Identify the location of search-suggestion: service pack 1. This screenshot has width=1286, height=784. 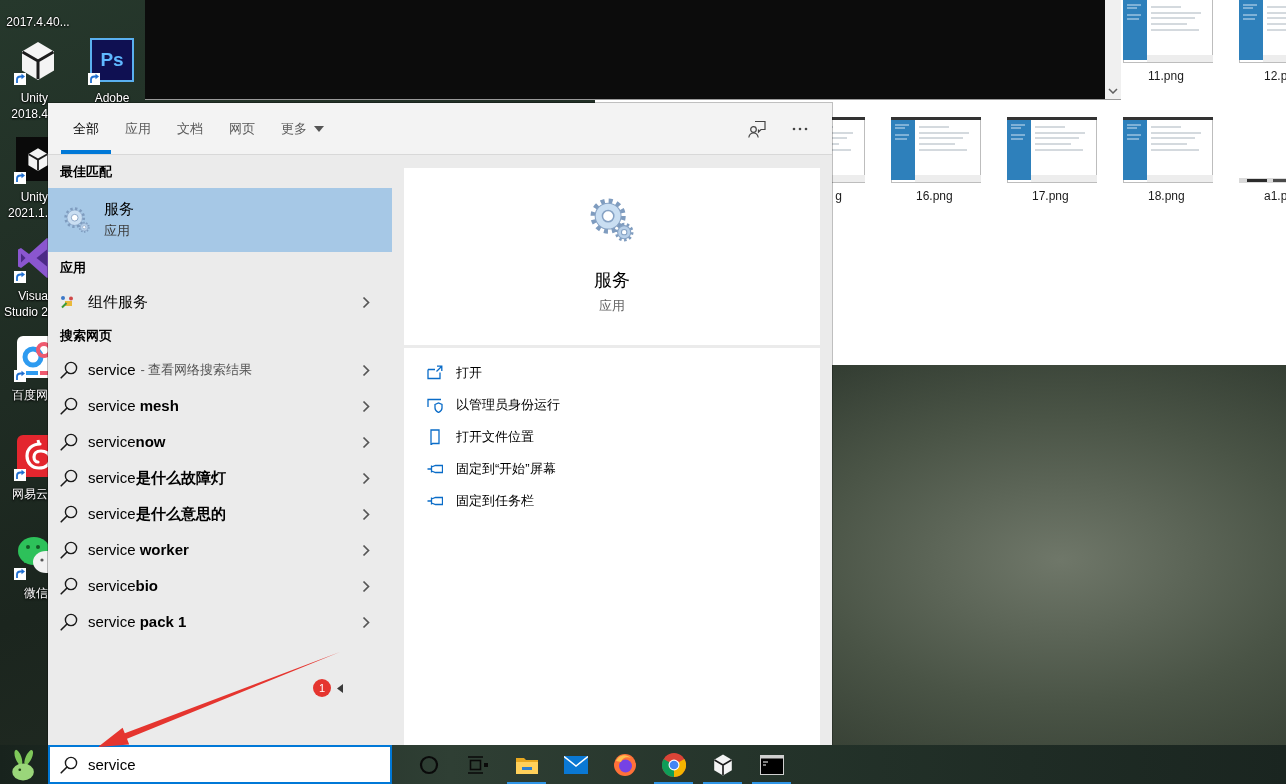
(137, 621).